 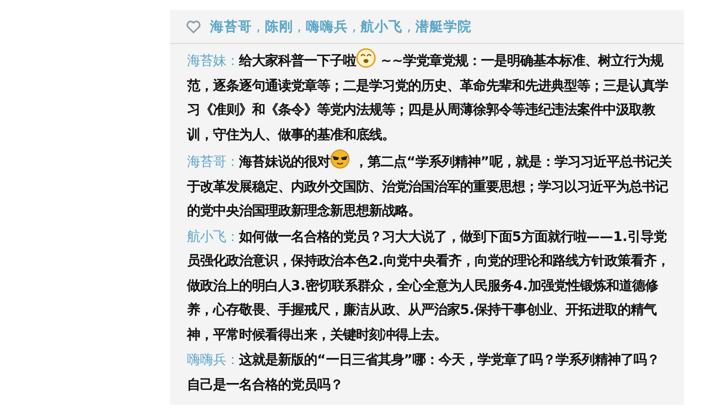 I want to click on comment-text: 嗨嗨兵：这就是新版的“一日三省其身”哪：今天，学党章了吗？学系列精神了吗？自己是一名合格的党员吗？, so click(x=424, y=372).